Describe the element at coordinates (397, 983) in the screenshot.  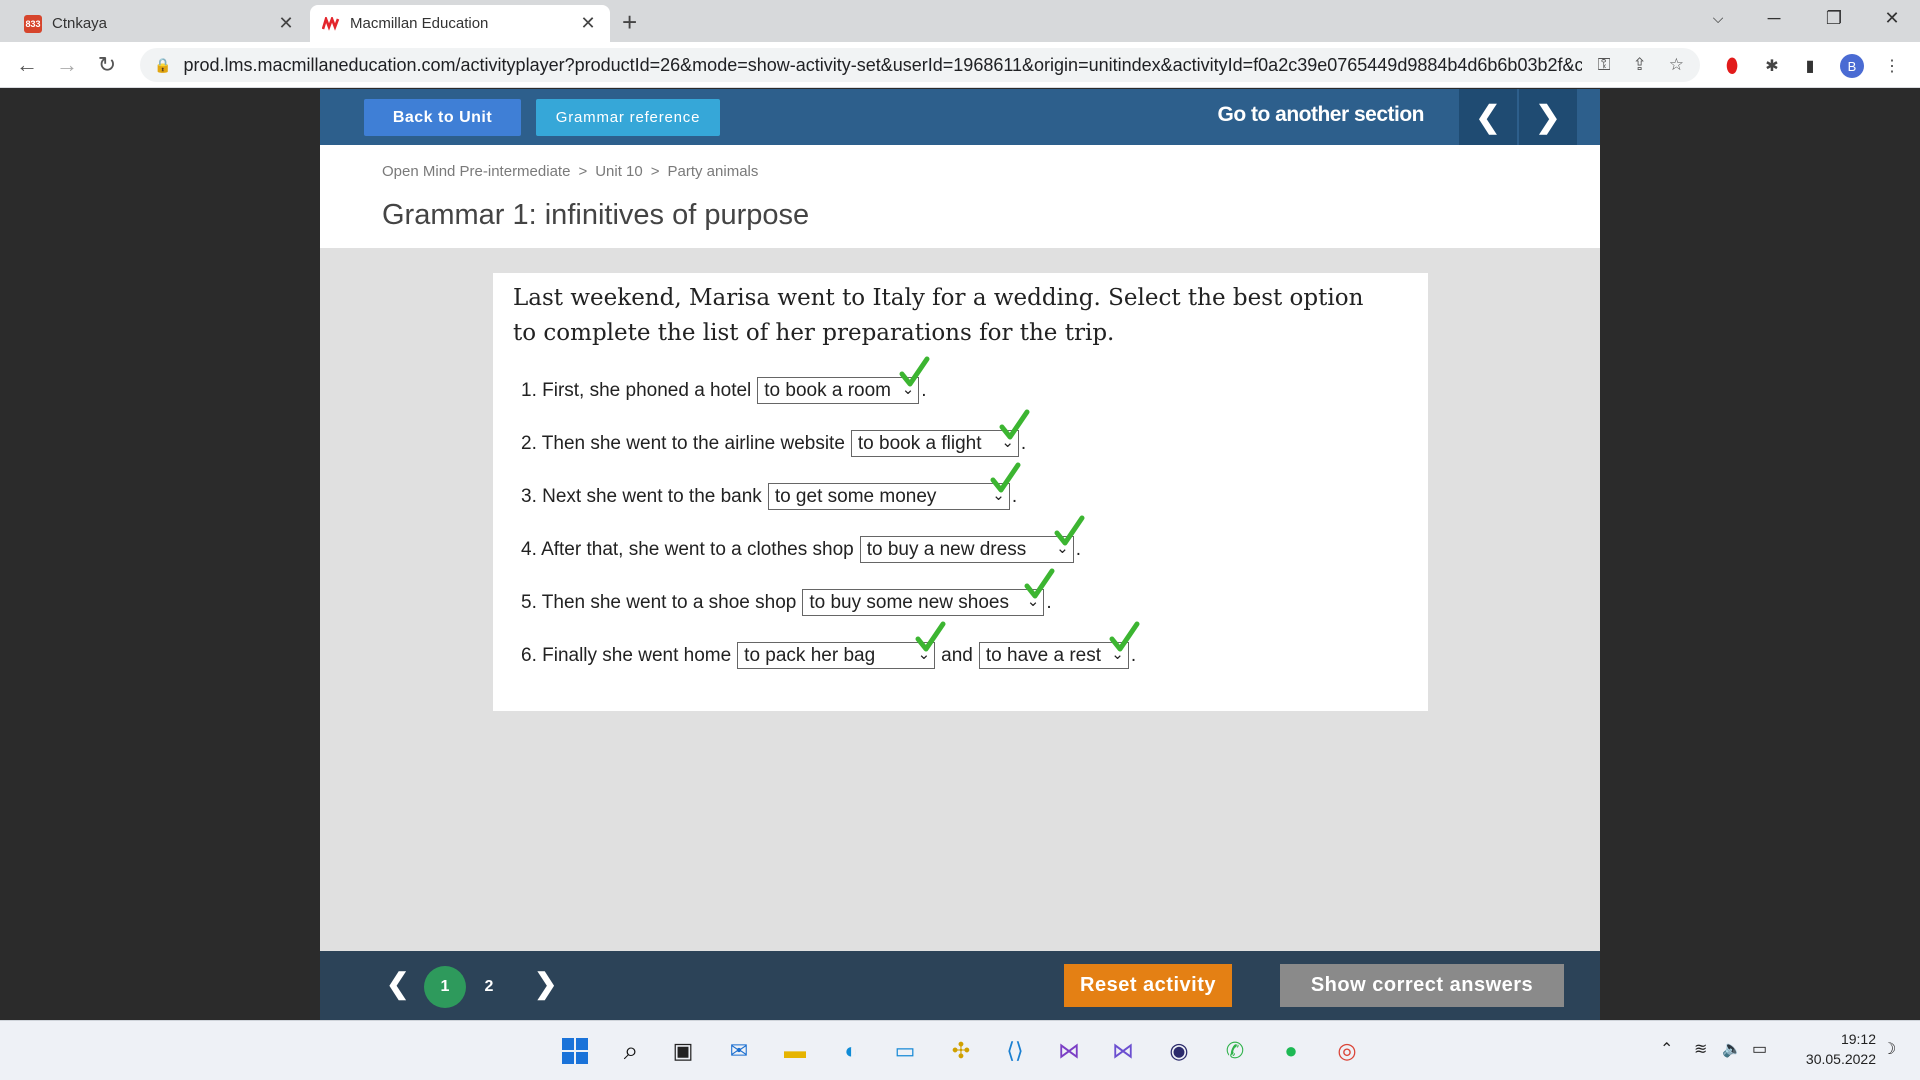
I see `previous-page-button: ❮` at that location.